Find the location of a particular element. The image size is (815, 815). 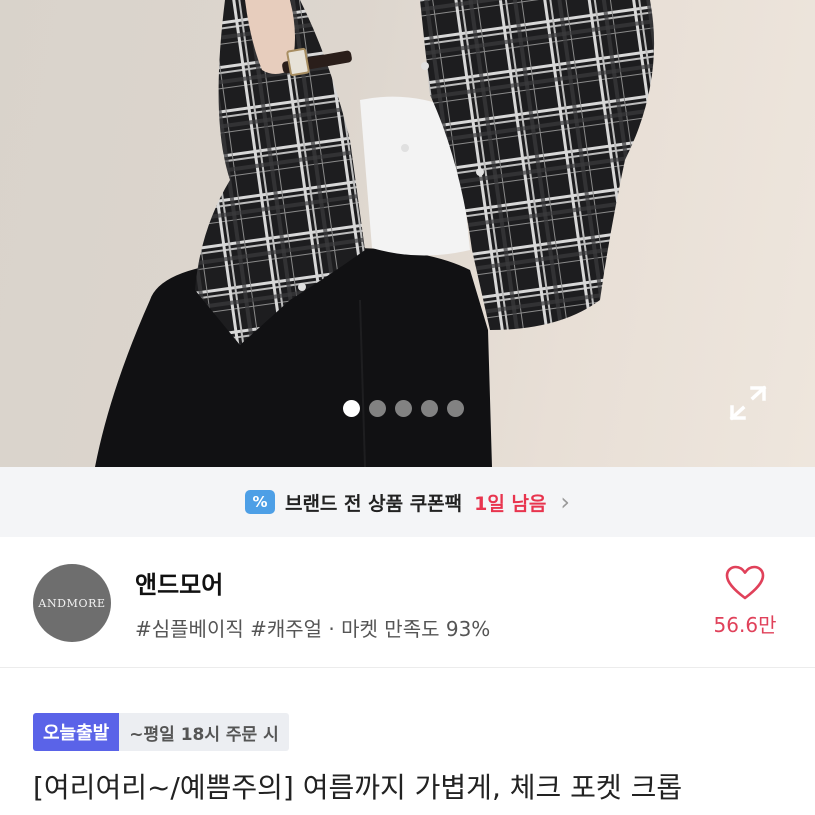

coupon-banner: % 브랜드 전 상품 쿠폰팩 1일 남음 › is located at coordinates (407, 502).